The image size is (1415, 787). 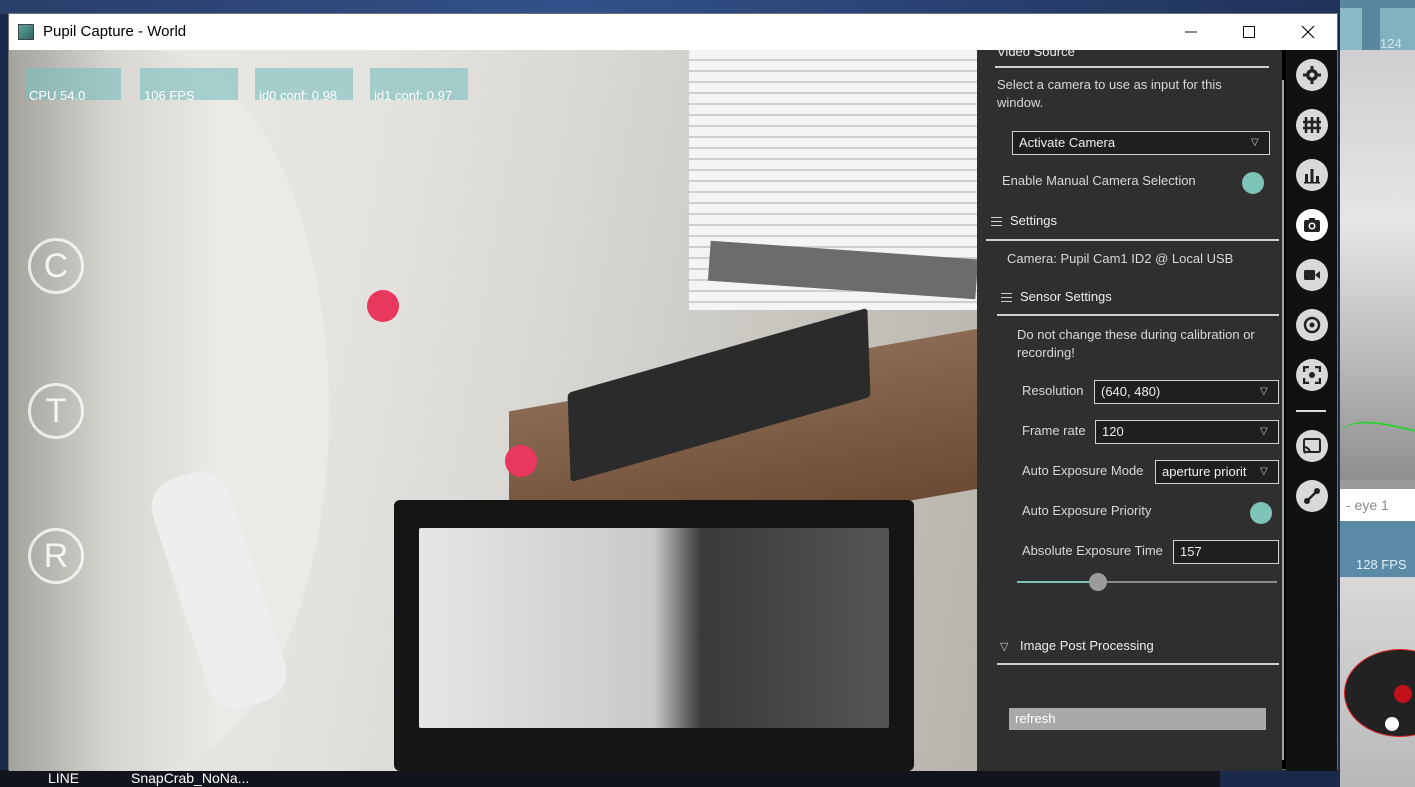 I want to click on auto-exposure-priority-label: Auto Exposure Priority, so click(x=1087, y=510).